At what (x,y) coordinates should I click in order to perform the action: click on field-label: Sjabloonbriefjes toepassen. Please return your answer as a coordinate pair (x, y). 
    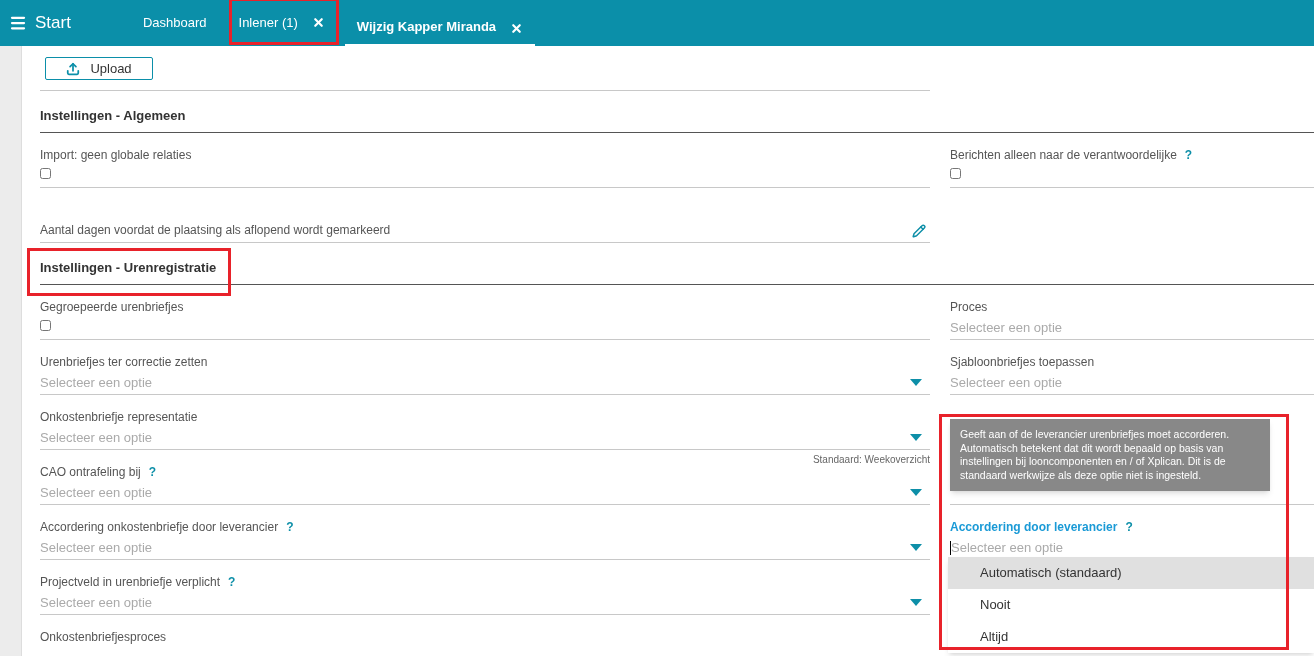
    Looking at the image, I should click on (1022, 362).